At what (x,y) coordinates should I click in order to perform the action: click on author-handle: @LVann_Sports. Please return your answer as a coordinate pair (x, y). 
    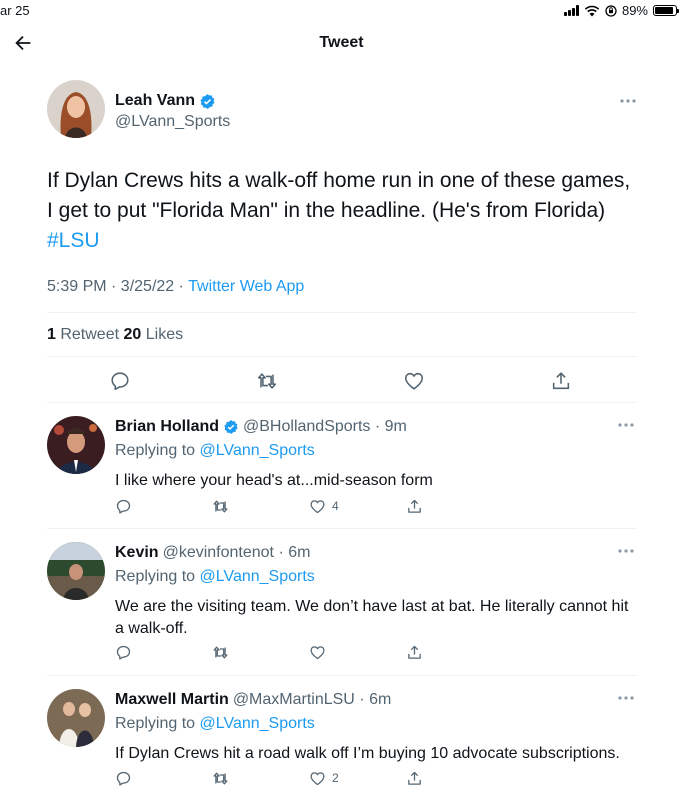
    Looking at the image, I should click on (172, 122).